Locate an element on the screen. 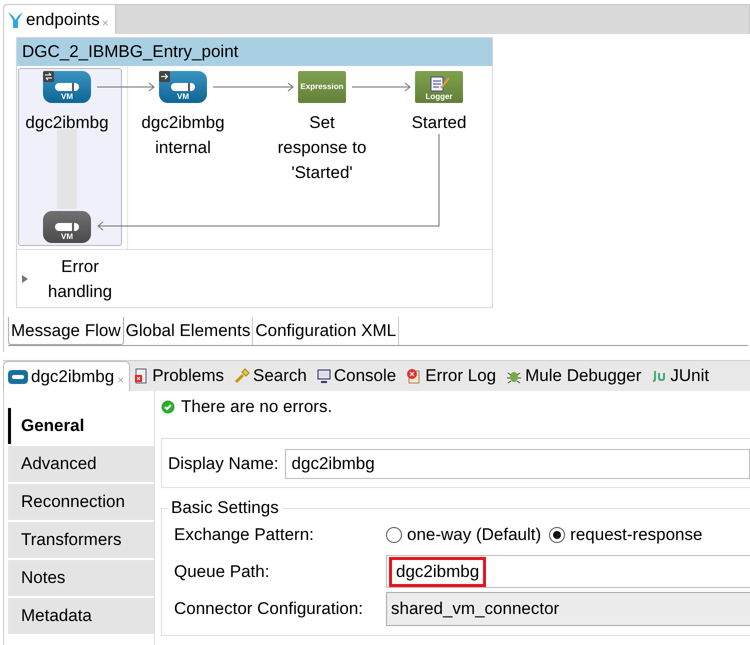  vm-response-tile: VM is located at coordinates (67, 227).